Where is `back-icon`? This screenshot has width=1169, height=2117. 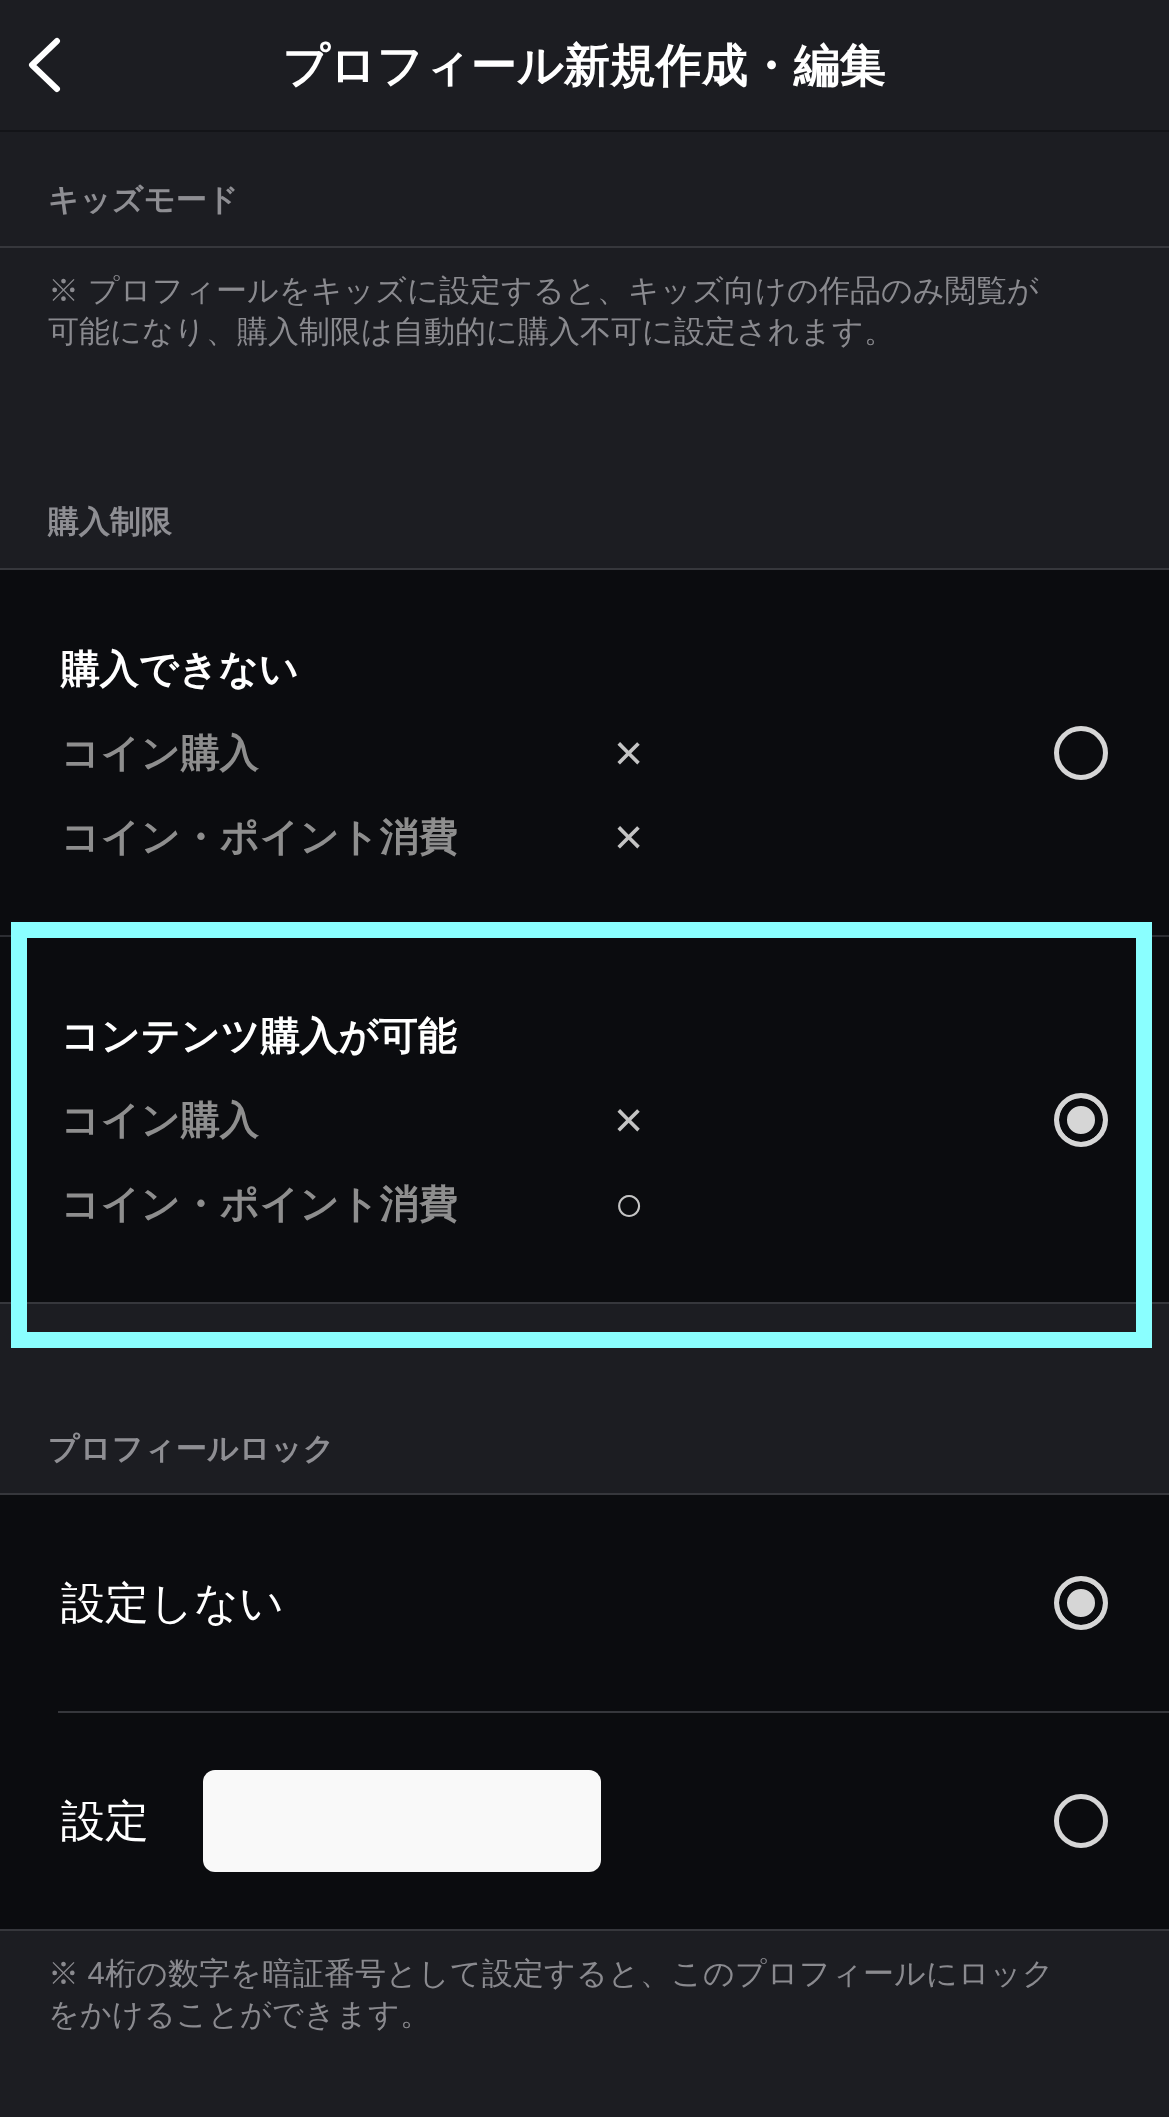 back-icon is located at coordinates (44, 65).